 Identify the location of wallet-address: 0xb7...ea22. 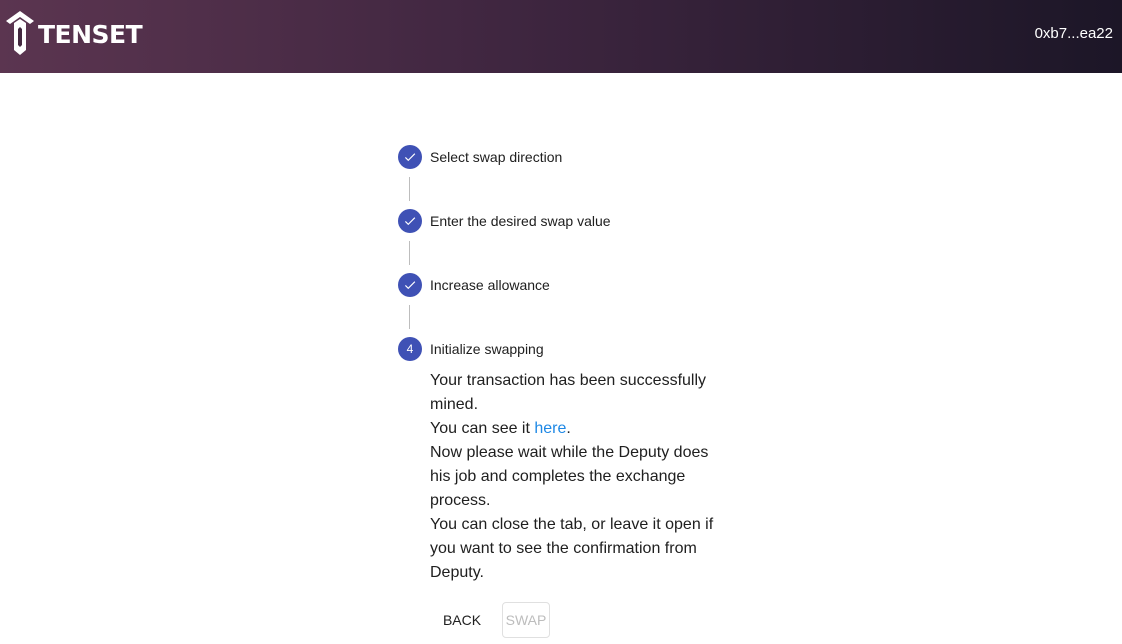
(1074, 33).